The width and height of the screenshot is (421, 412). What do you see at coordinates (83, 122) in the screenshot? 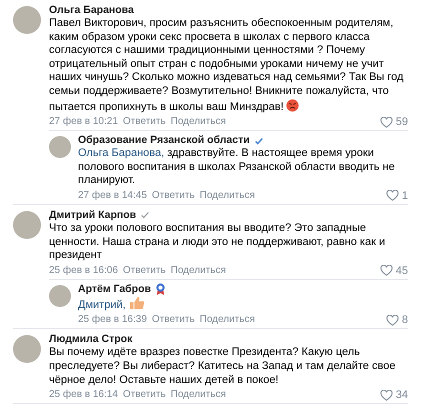
I see `comment-date: 27 фев в 10:21` at bounding box center [83, 122].